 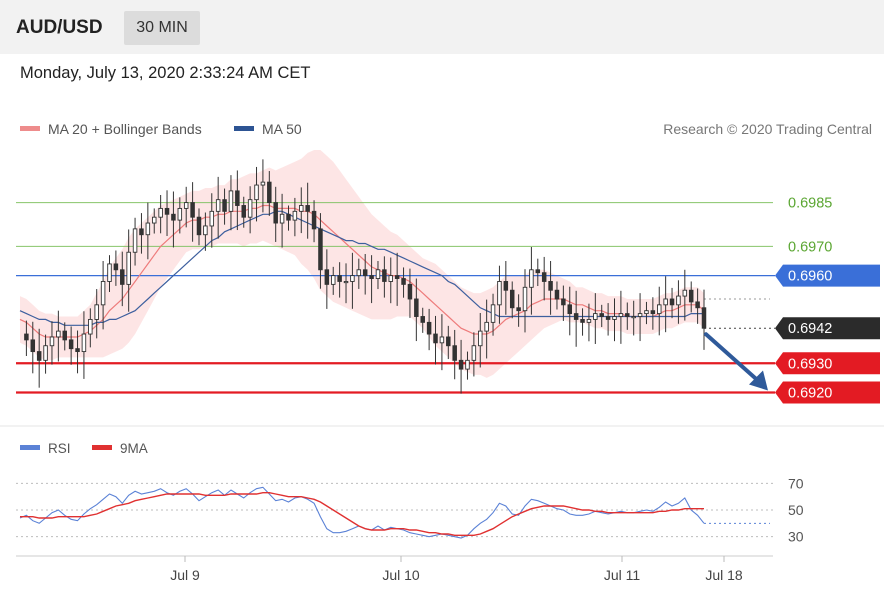 I want to click on time-tick-label: Jul 11, so click(x=622, y=575).